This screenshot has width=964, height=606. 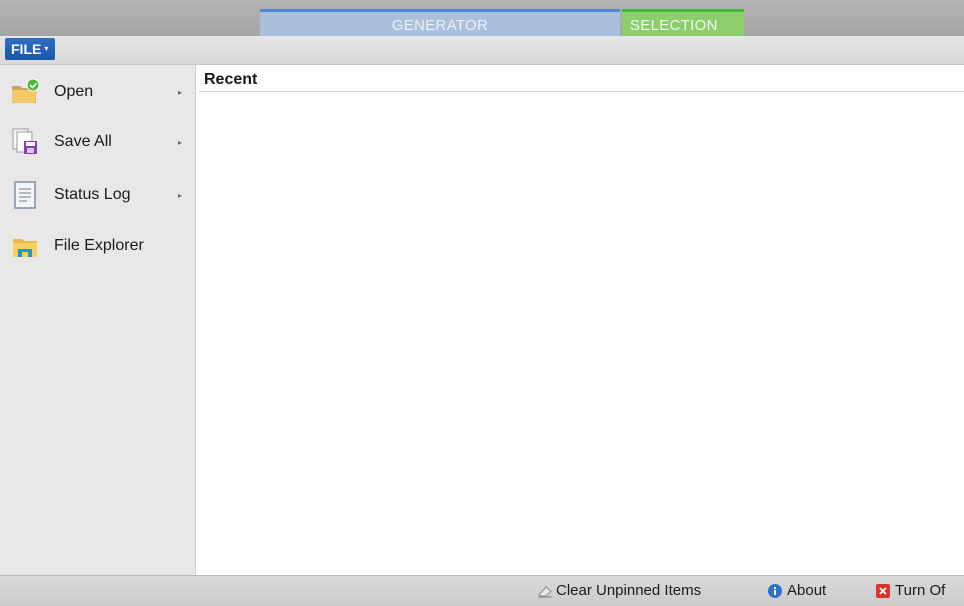 I want to click on menu-item-save-all: Save All ▸, so click(x=97, y=142).